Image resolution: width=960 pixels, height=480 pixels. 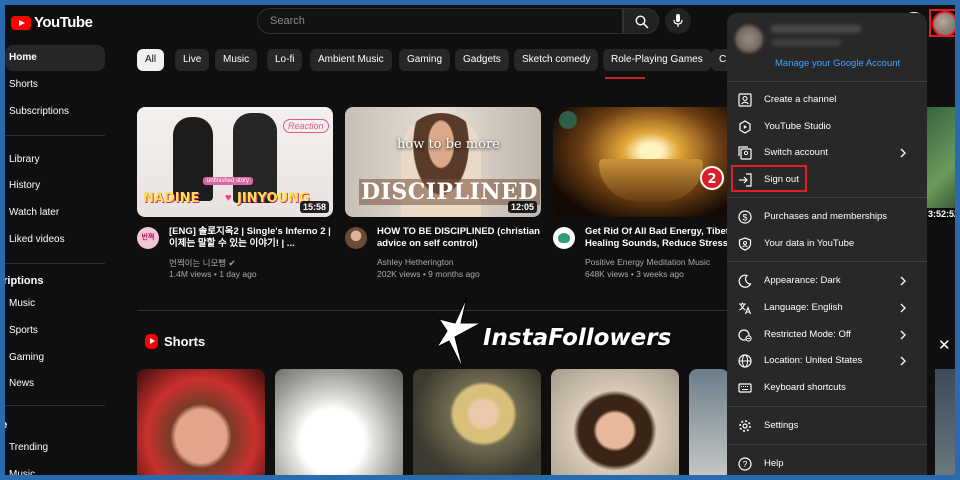 I want to click on sidebar-item-trending: Trending, so click(x=55, y=448).